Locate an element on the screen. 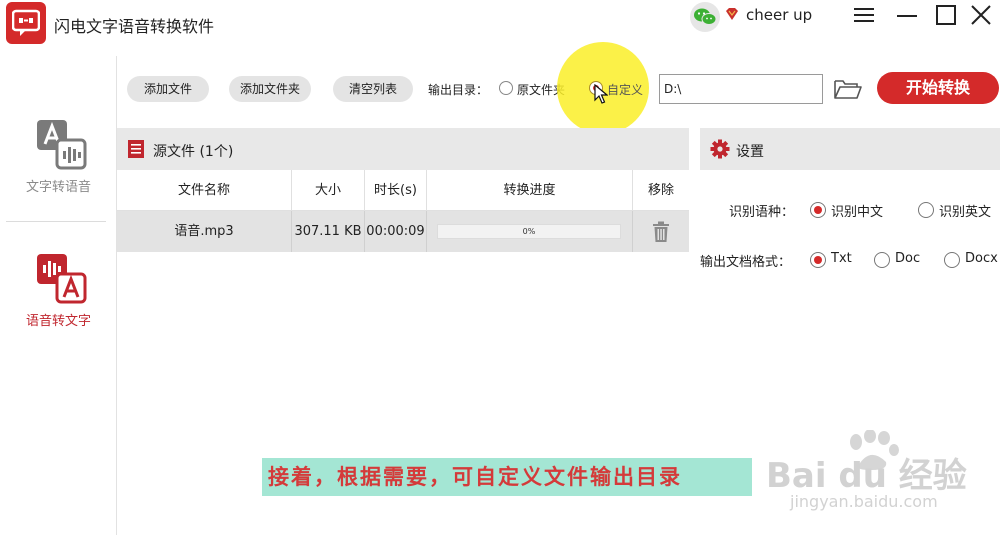 Image resolution: width=1000 pixels, height=535 pixels. trash-icon is located at coordinates (661, 232).